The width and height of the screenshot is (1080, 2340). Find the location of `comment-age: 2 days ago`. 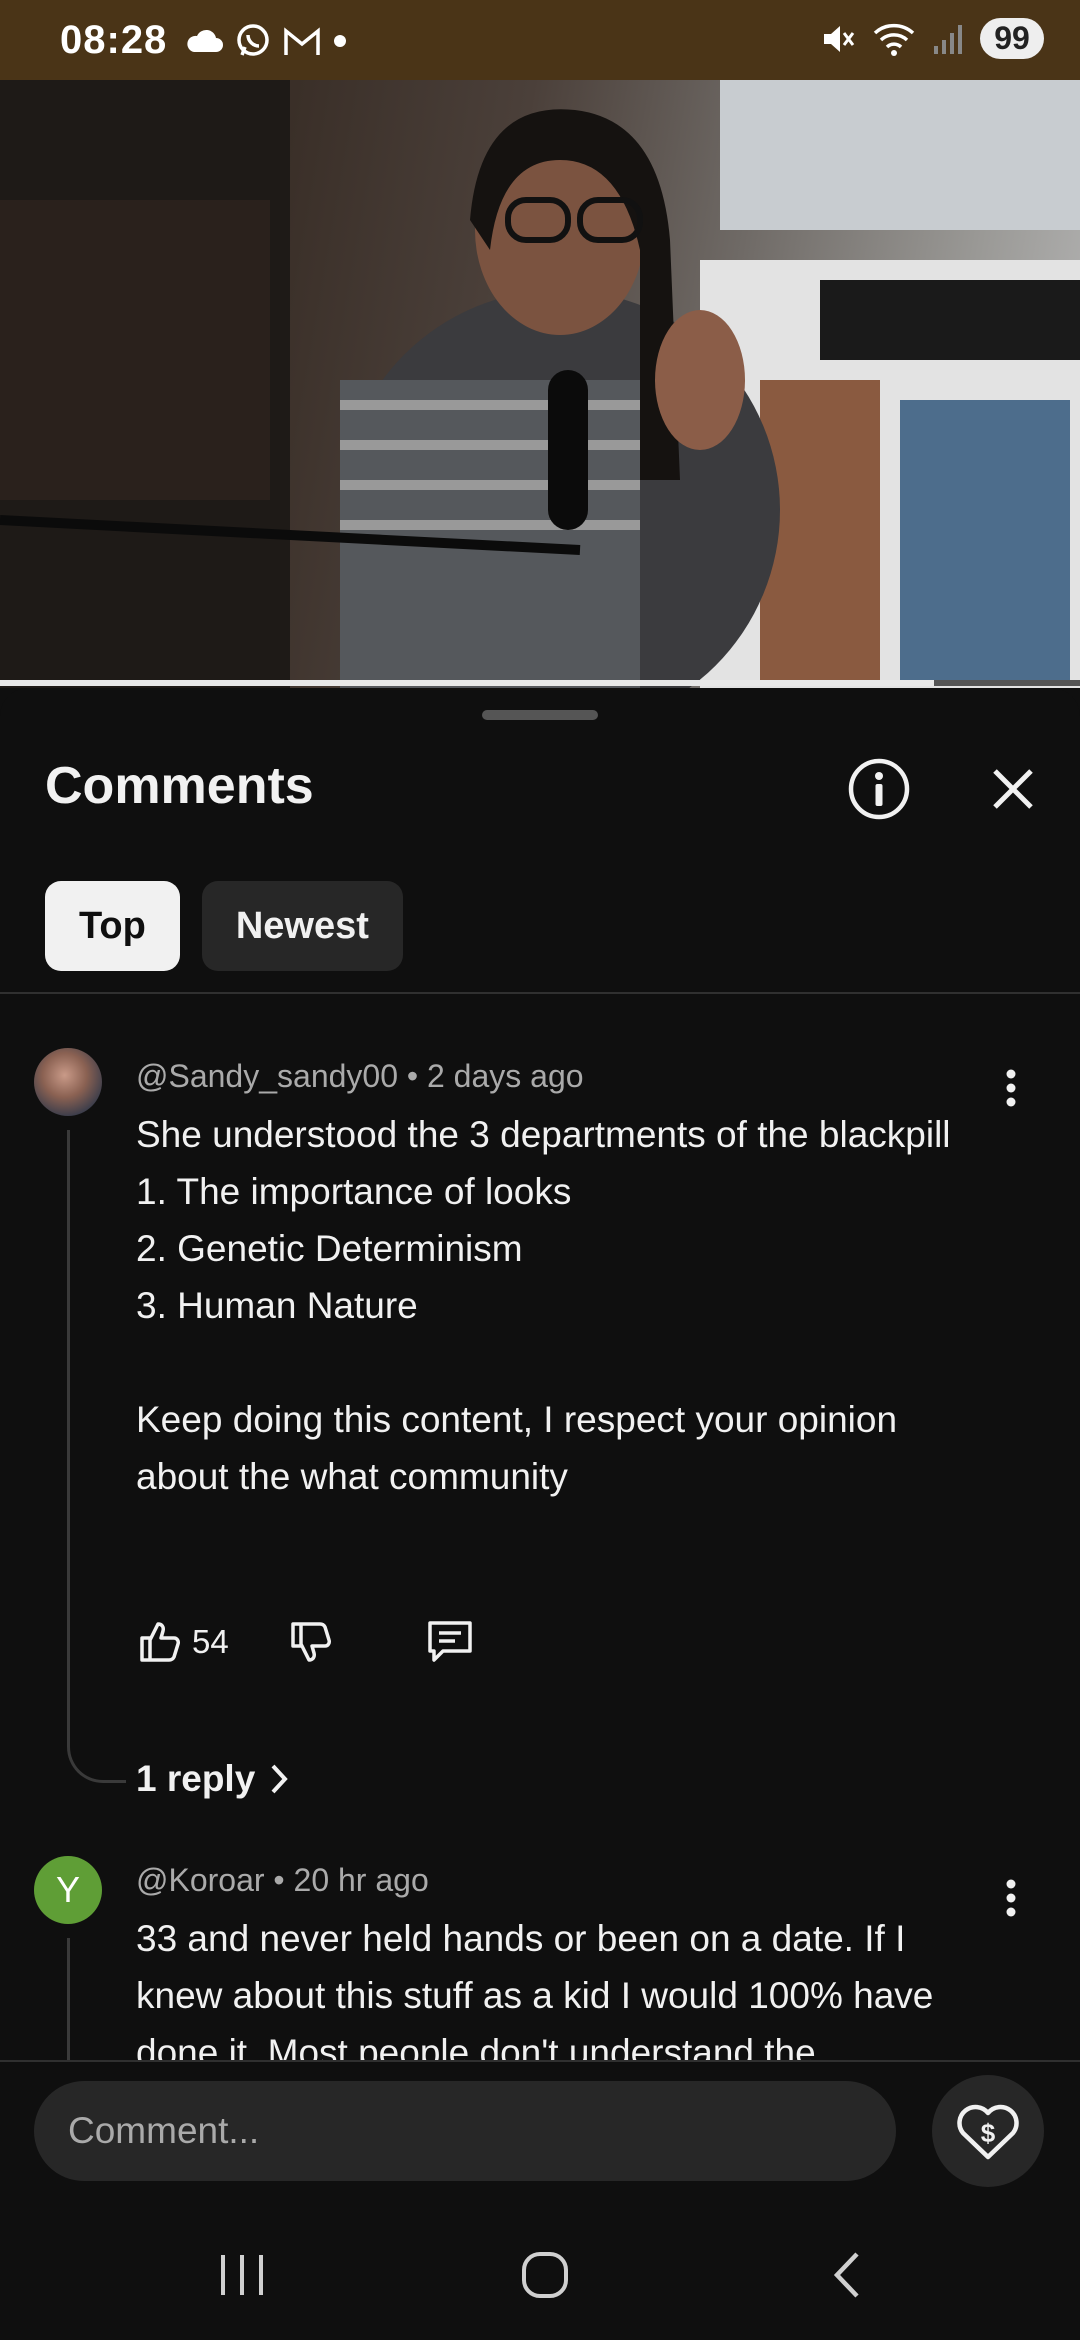

comment-age: 2 days ago is located at coordinates (505, 1076).